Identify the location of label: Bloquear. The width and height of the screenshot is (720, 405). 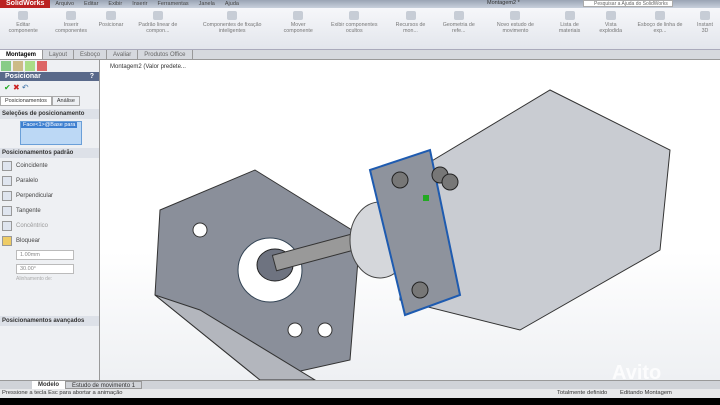
(28, 240).